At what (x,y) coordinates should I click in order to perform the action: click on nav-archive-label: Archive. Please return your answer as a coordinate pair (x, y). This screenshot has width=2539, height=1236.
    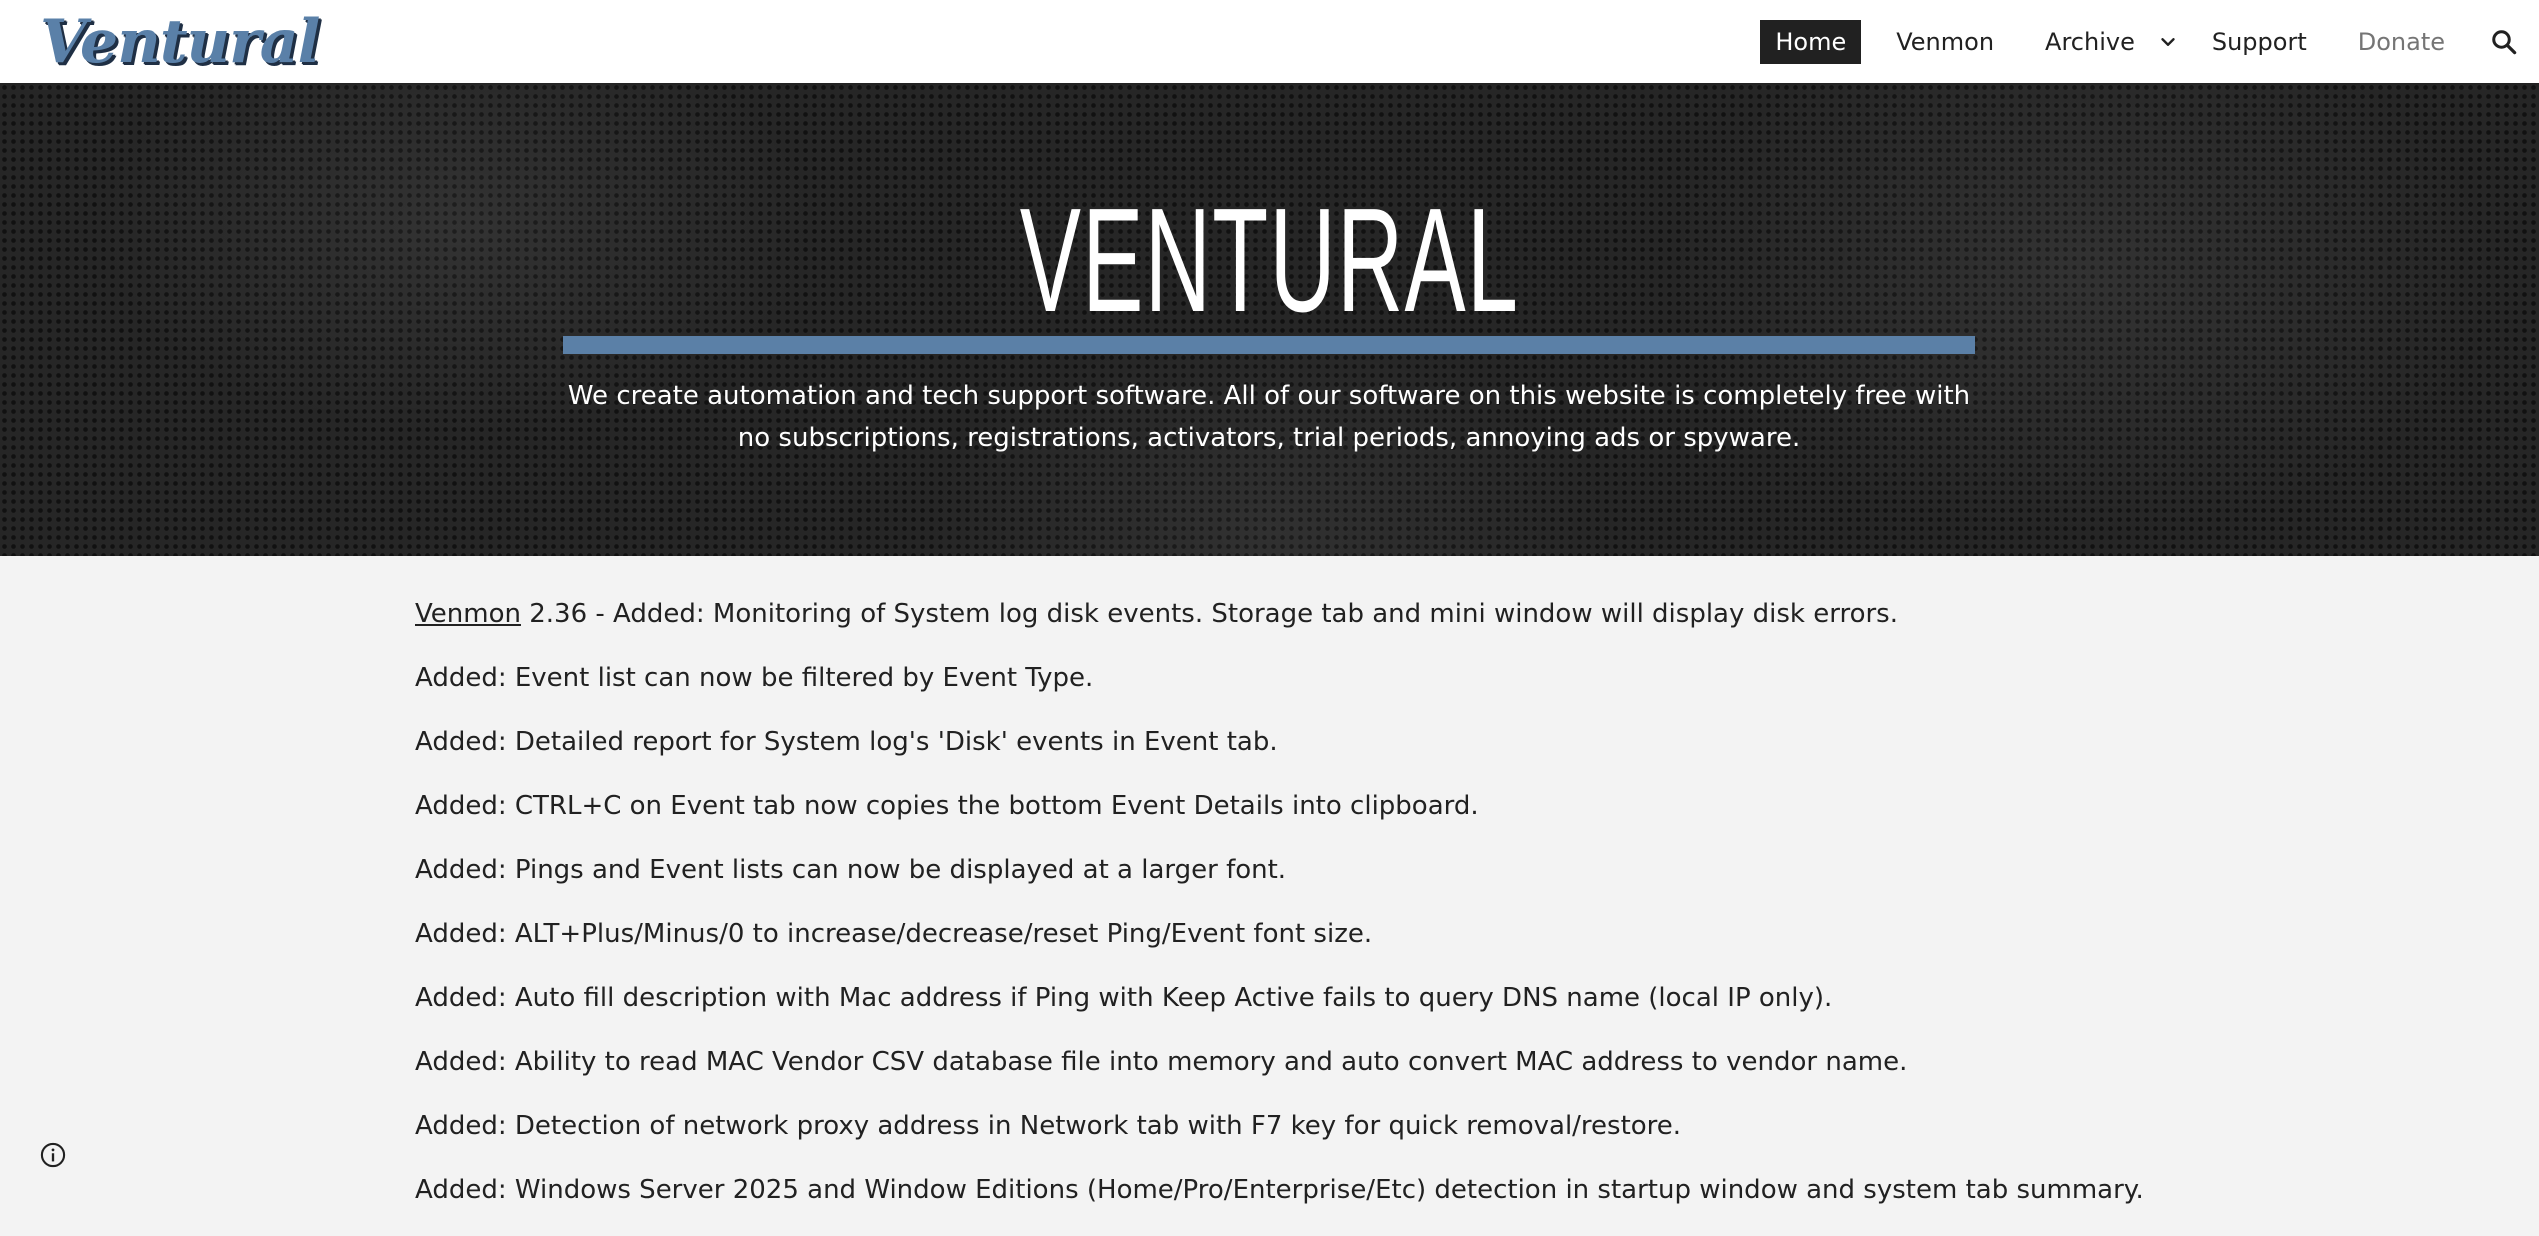
    Looking at the image, I should click on (2090, 41).